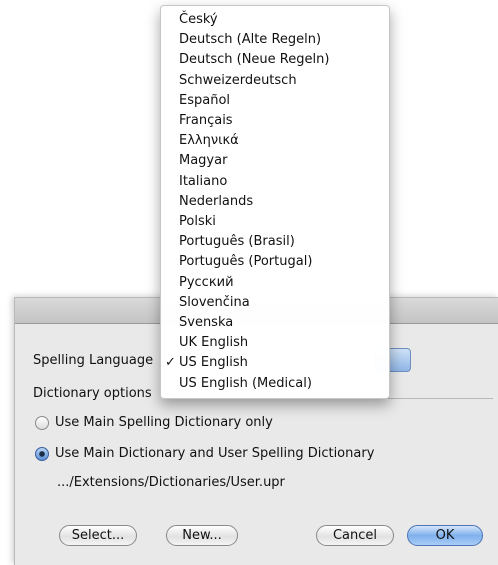  Describe the element at coordinates (197, 221) in the screenshot. I see `menu-item-label: Polski` at that location.